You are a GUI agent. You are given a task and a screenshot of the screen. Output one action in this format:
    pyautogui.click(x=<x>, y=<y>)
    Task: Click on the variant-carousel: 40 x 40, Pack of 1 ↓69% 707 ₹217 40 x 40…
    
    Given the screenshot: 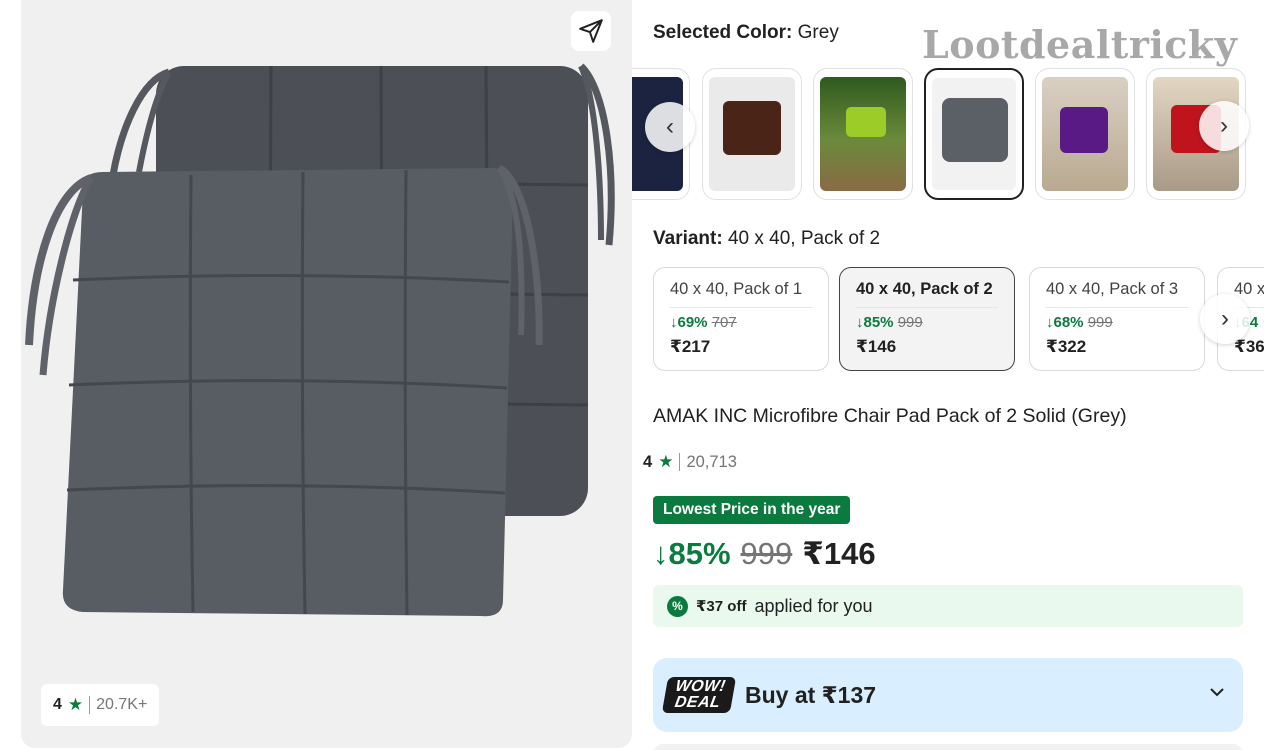 What is the action you would take?
    pyautogui.click(x=948, y=320)
    